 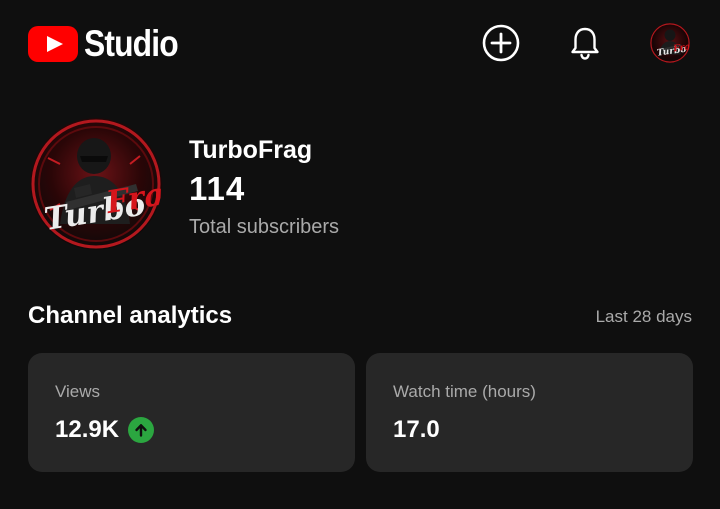 What do you see at coordinates (217, 188) in the screenshot?
I see `subscriber-count: 114` at bounding box center [217, 188].